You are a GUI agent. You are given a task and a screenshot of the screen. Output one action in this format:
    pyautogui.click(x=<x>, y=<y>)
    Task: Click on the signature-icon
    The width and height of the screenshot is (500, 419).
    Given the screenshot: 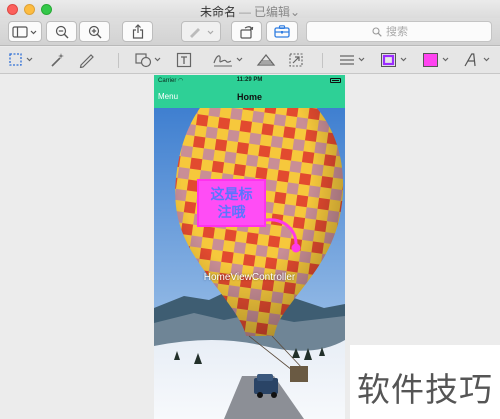 What is the action you would take?
    pyautogui.click(x=228, y=61)
    